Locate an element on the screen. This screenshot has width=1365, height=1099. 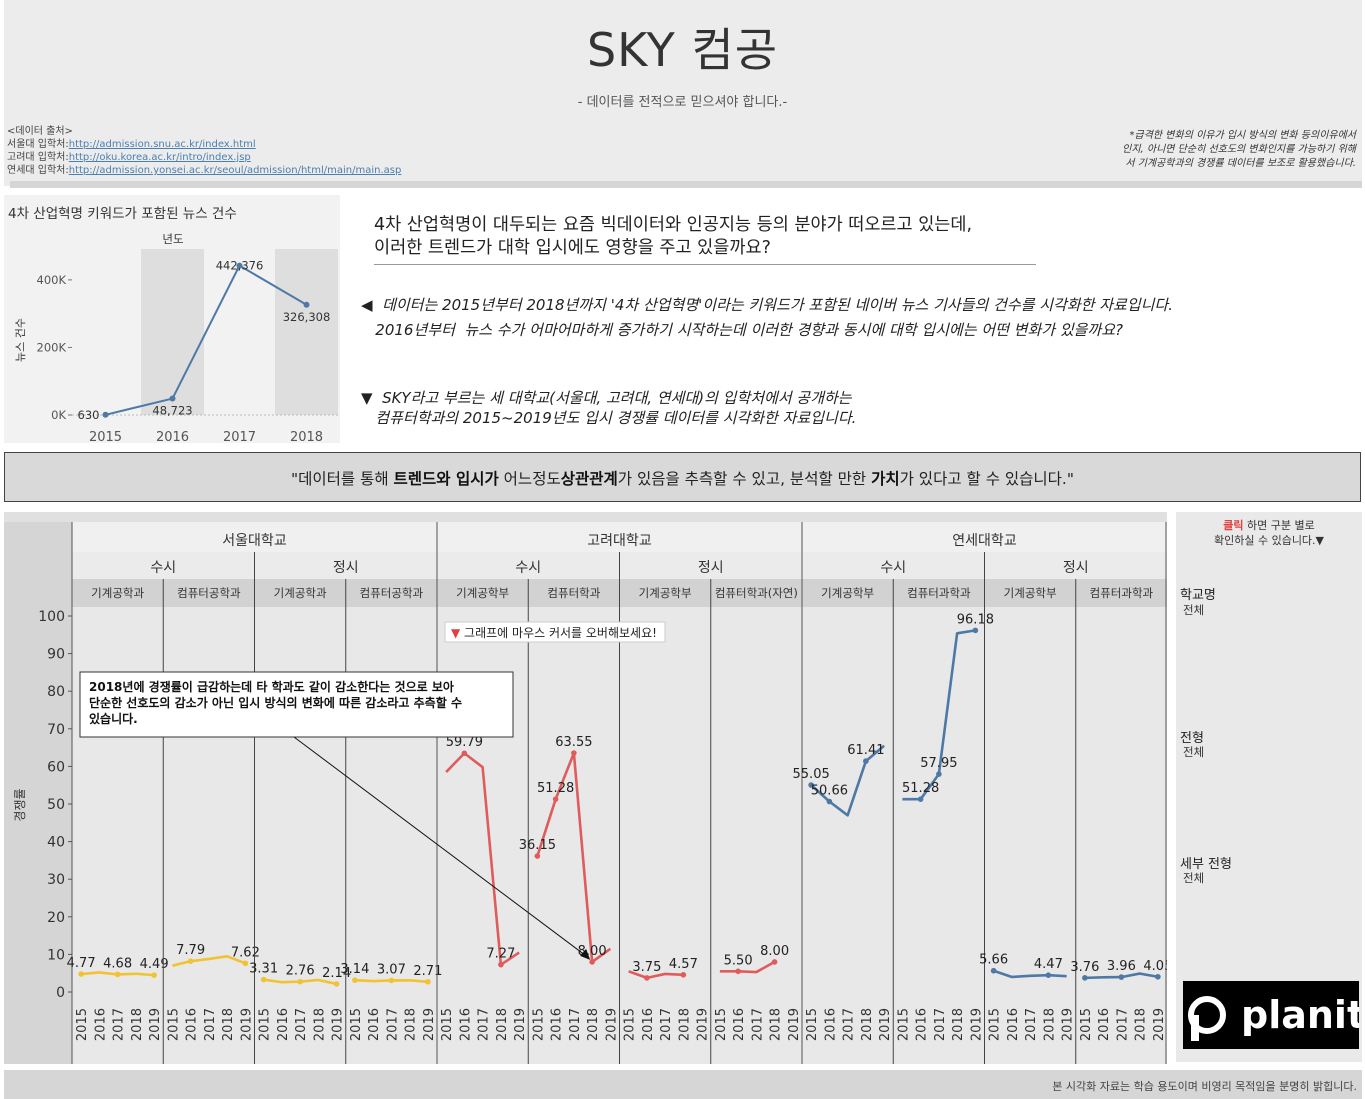
filter-subtype-dropdown: 전체 is located at coordinates (1193, 878).